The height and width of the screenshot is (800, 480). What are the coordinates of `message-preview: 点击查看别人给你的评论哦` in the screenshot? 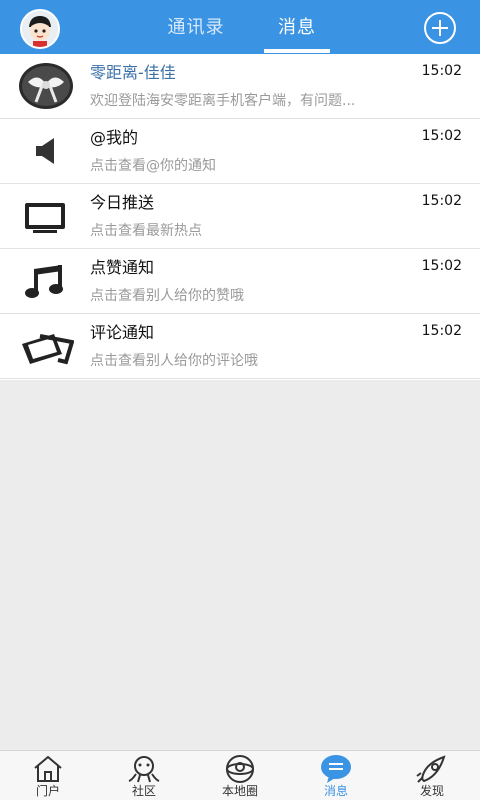 It's located at (174, 361).